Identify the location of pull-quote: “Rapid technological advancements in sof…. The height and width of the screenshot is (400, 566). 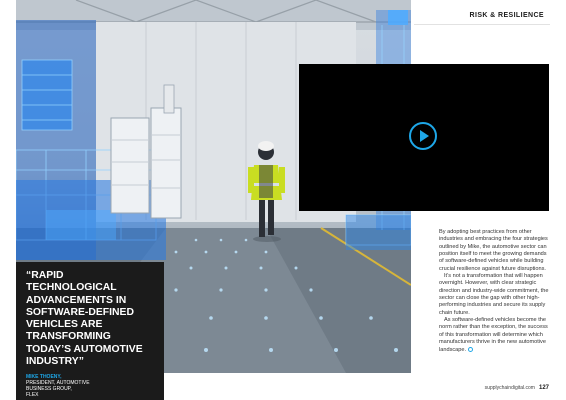
(90, 331).